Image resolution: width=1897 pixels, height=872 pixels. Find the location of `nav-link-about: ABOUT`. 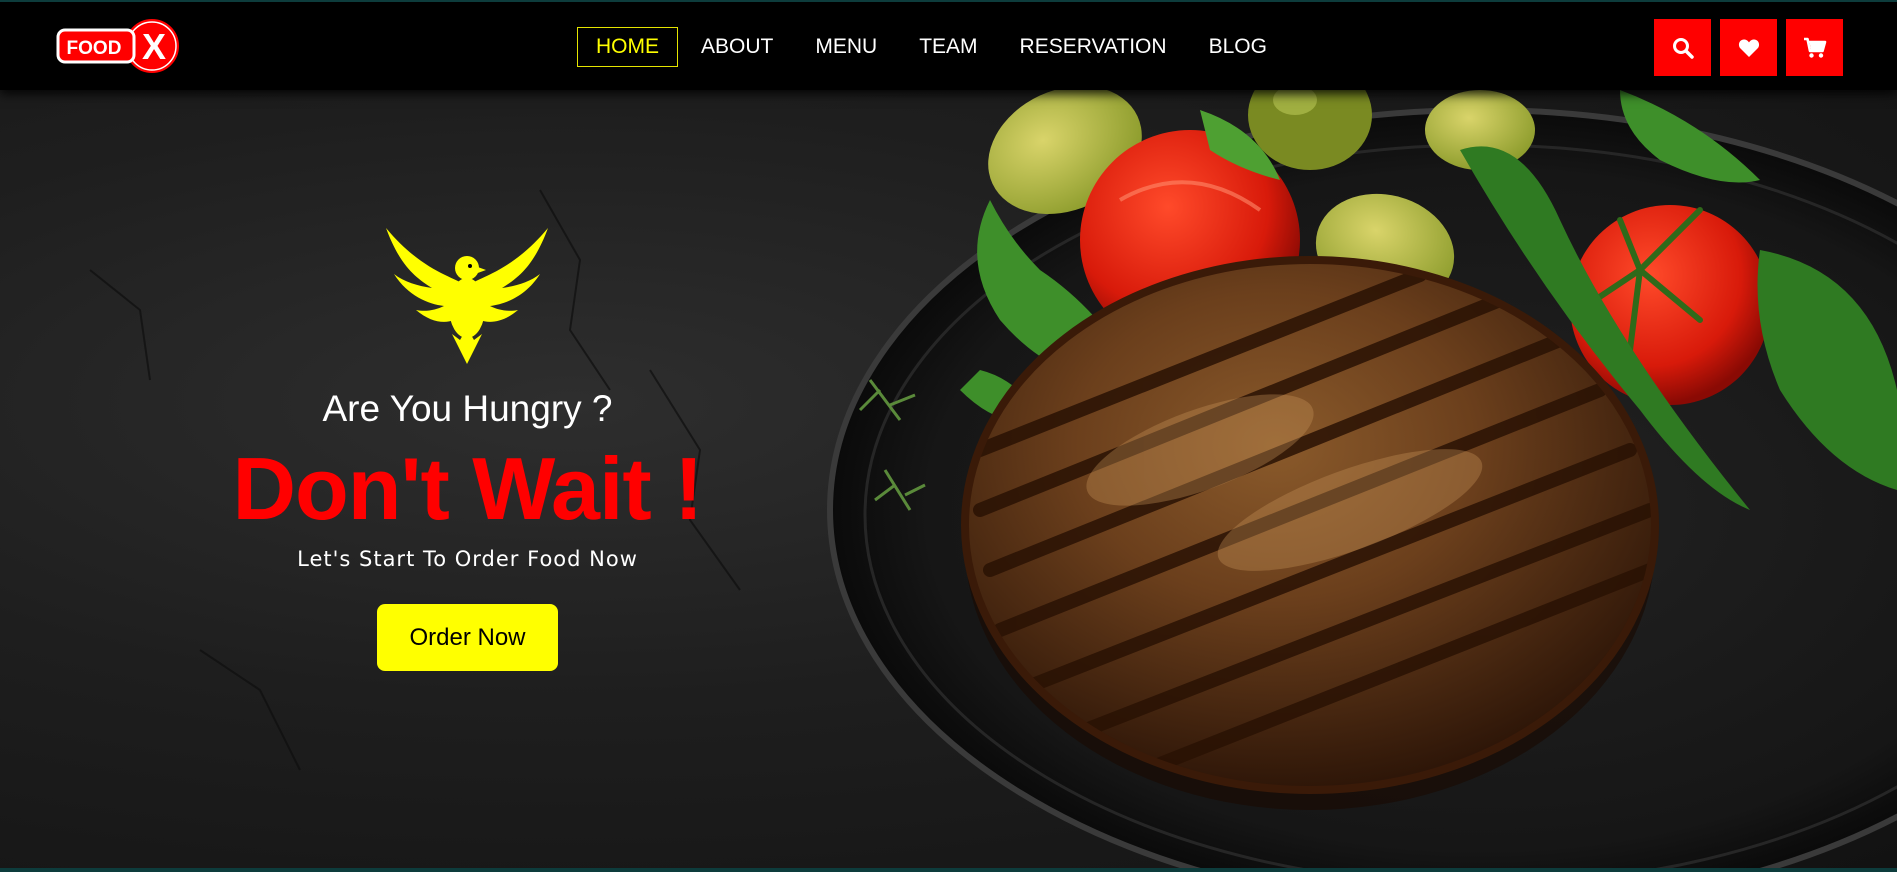

nav-link-about: ABOUT is located at coordinates (737, 47).